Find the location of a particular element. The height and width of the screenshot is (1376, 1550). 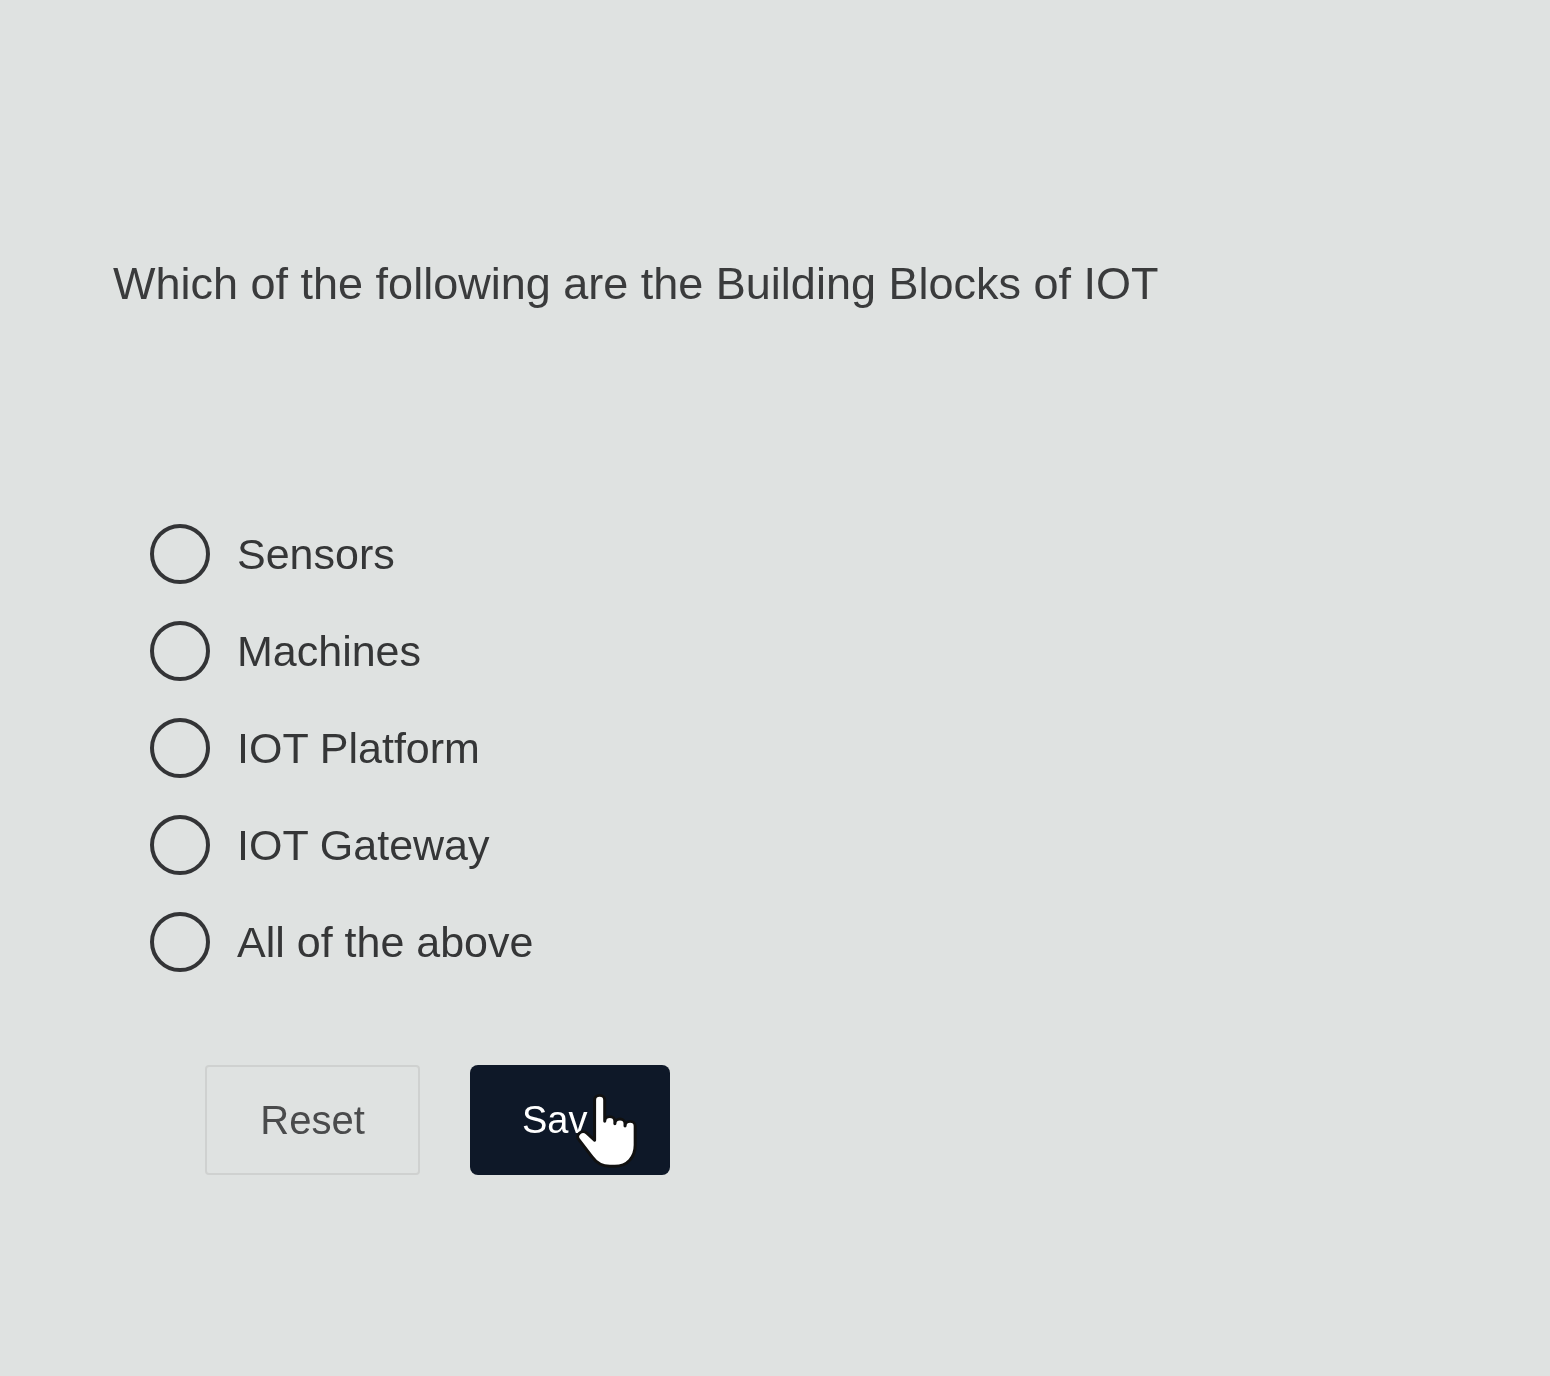

question-text: Which of the following are the Building Blocks of IOT is located at coordinates (636, 284).